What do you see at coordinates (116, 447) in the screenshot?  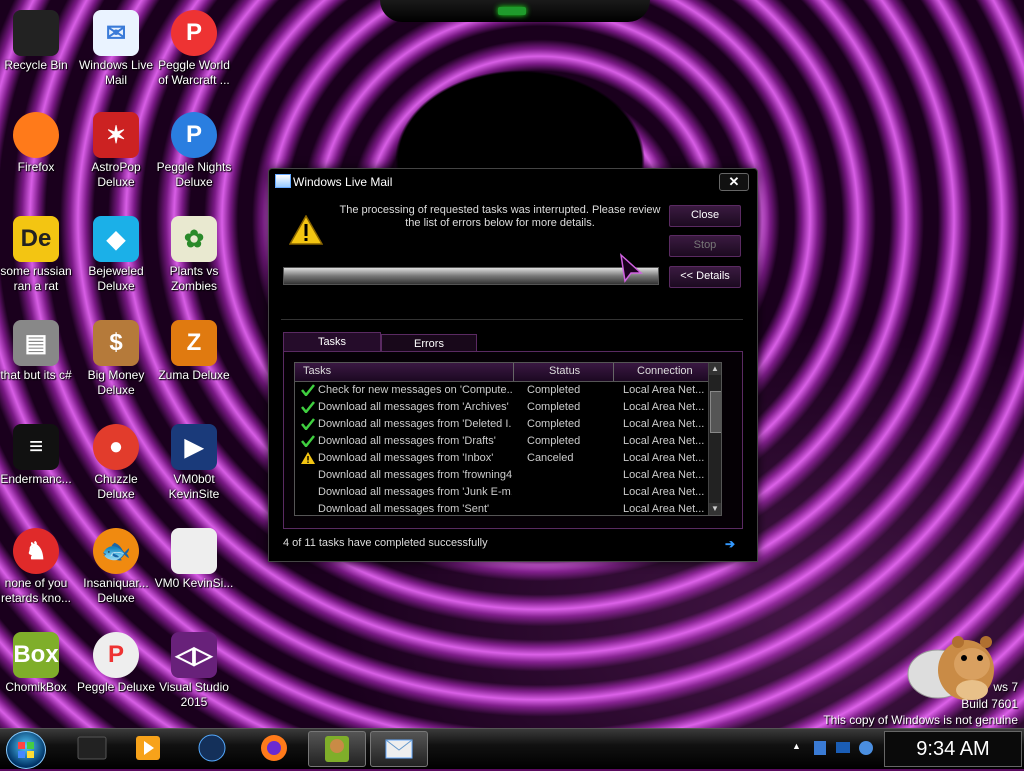 I see `chuzzle-icon: ●` at bounding box center [116, 447].